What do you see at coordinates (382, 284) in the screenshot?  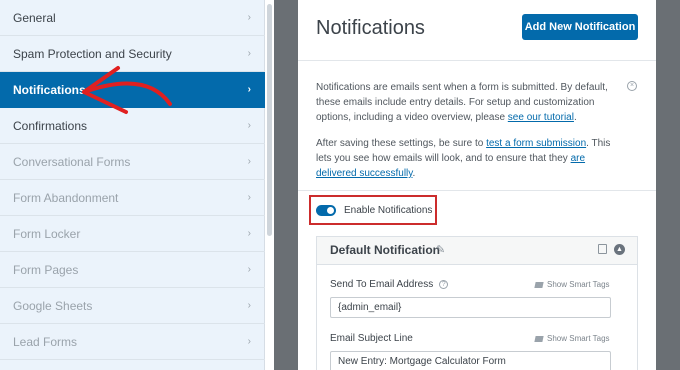 I see `field-label-text: Send To Email Address` at bounding box center [382, 284].